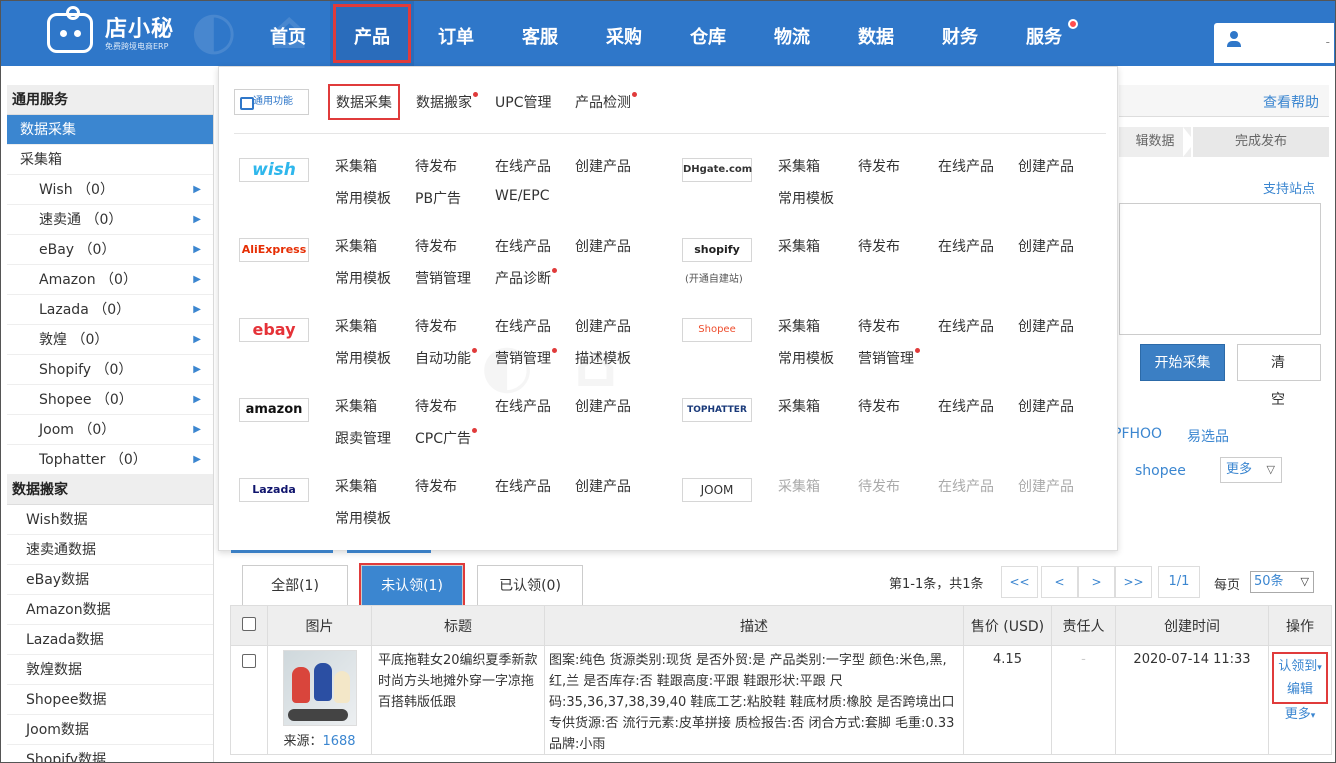 The image size is (1336, 763). I want to click on sidebar-subitem: 敦煌 （0） ▶, so click(110, 340).